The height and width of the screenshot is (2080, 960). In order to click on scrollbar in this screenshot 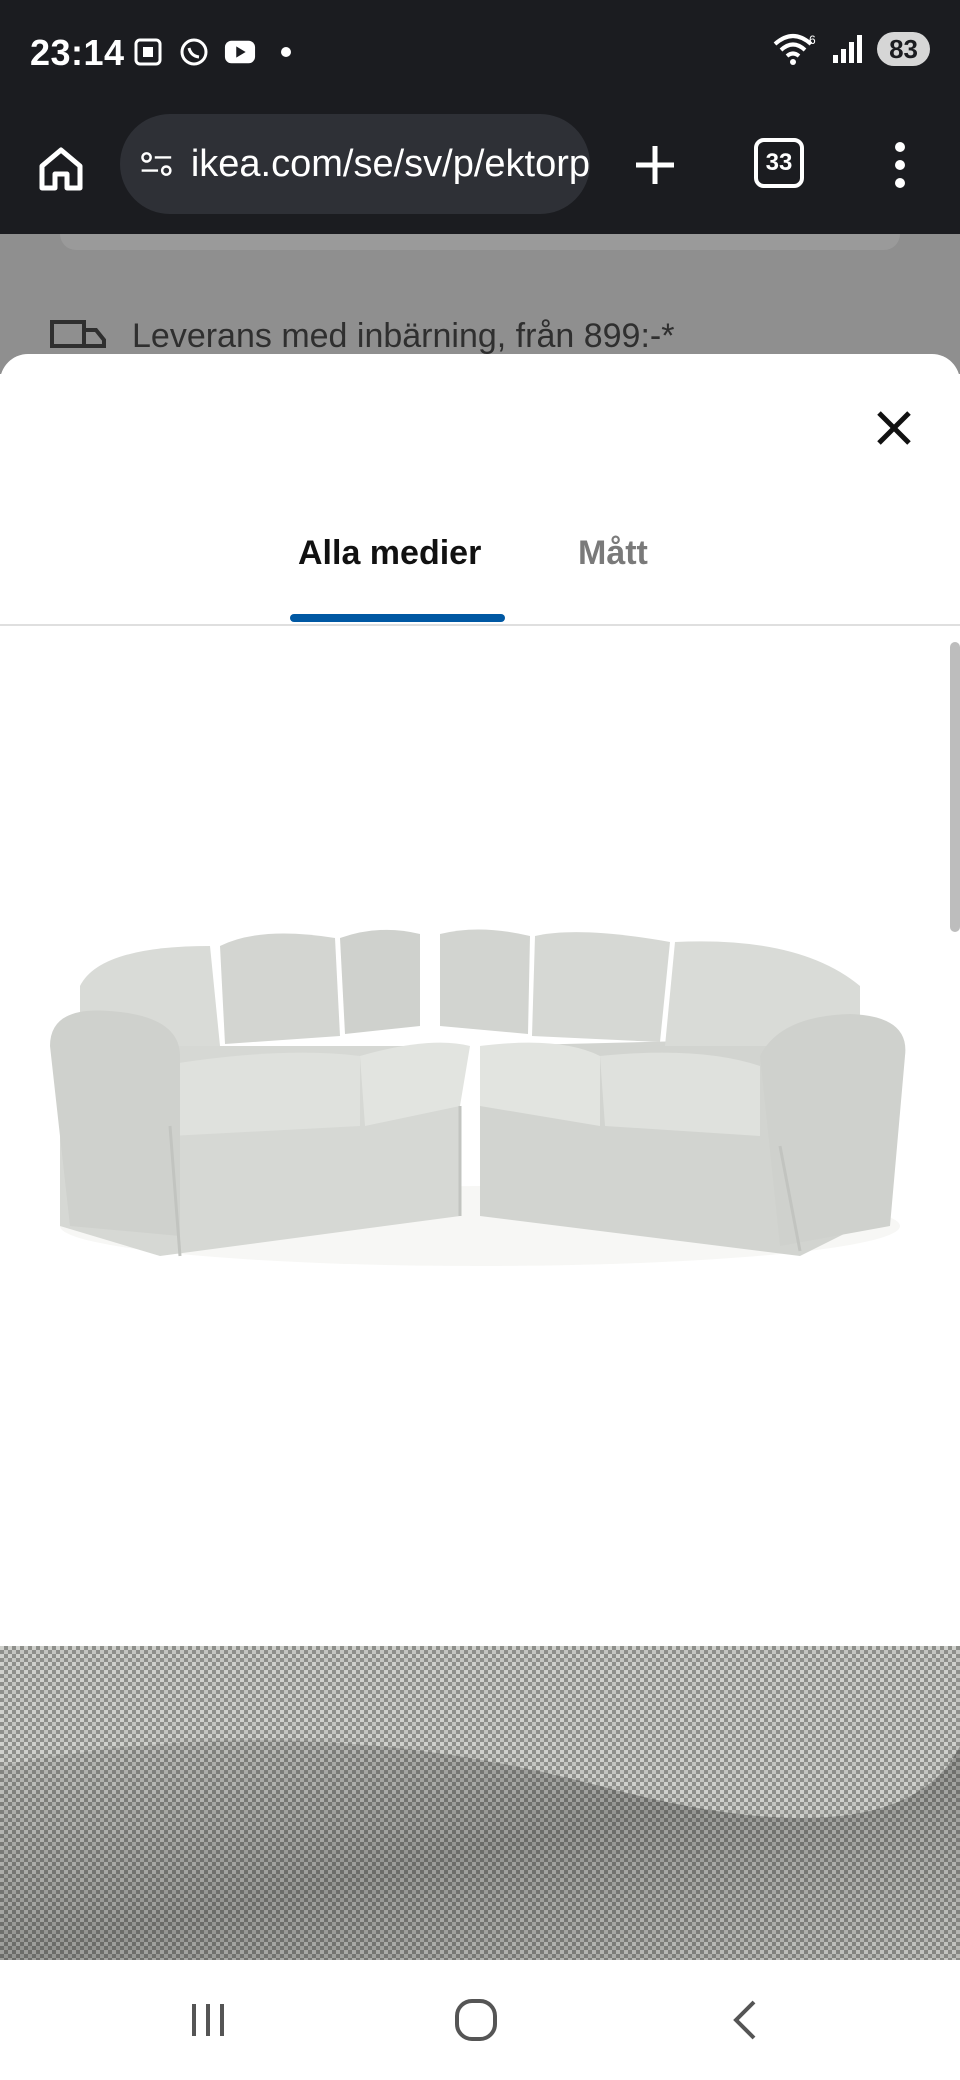, I will do `click(955, 787)`.